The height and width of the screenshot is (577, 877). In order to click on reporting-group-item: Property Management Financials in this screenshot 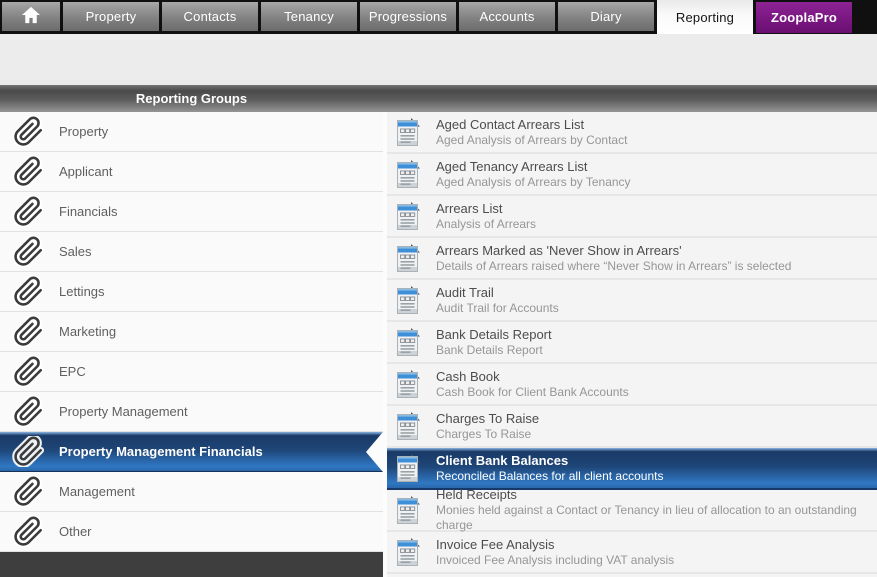, I will do `click(191, 451)`.